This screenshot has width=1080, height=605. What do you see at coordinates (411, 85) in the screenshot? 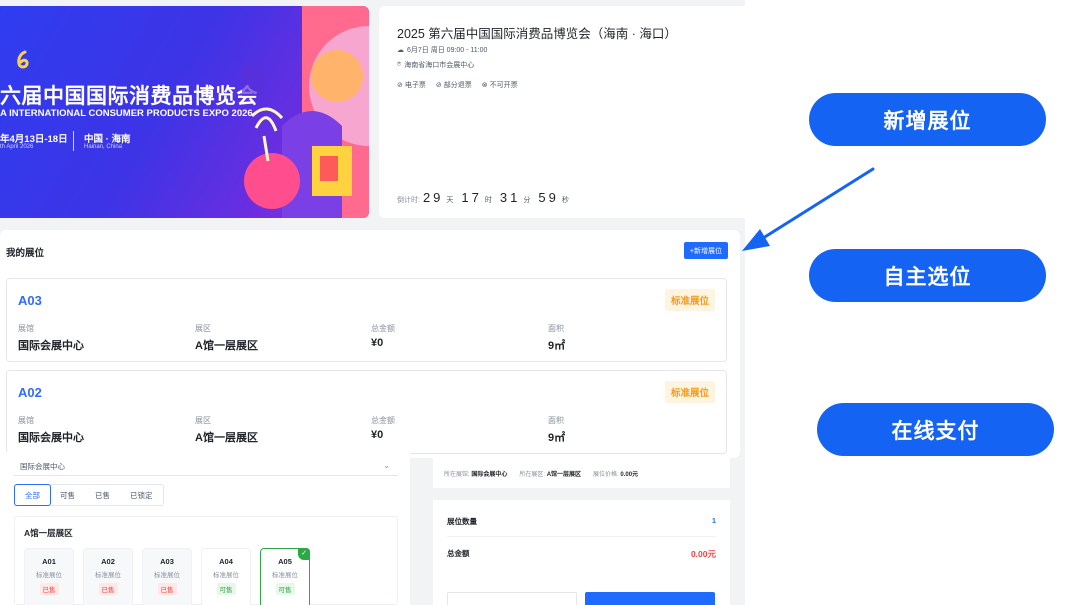
I see `event-tag: ⊘ 电子票` at bounding box center [411, 85].